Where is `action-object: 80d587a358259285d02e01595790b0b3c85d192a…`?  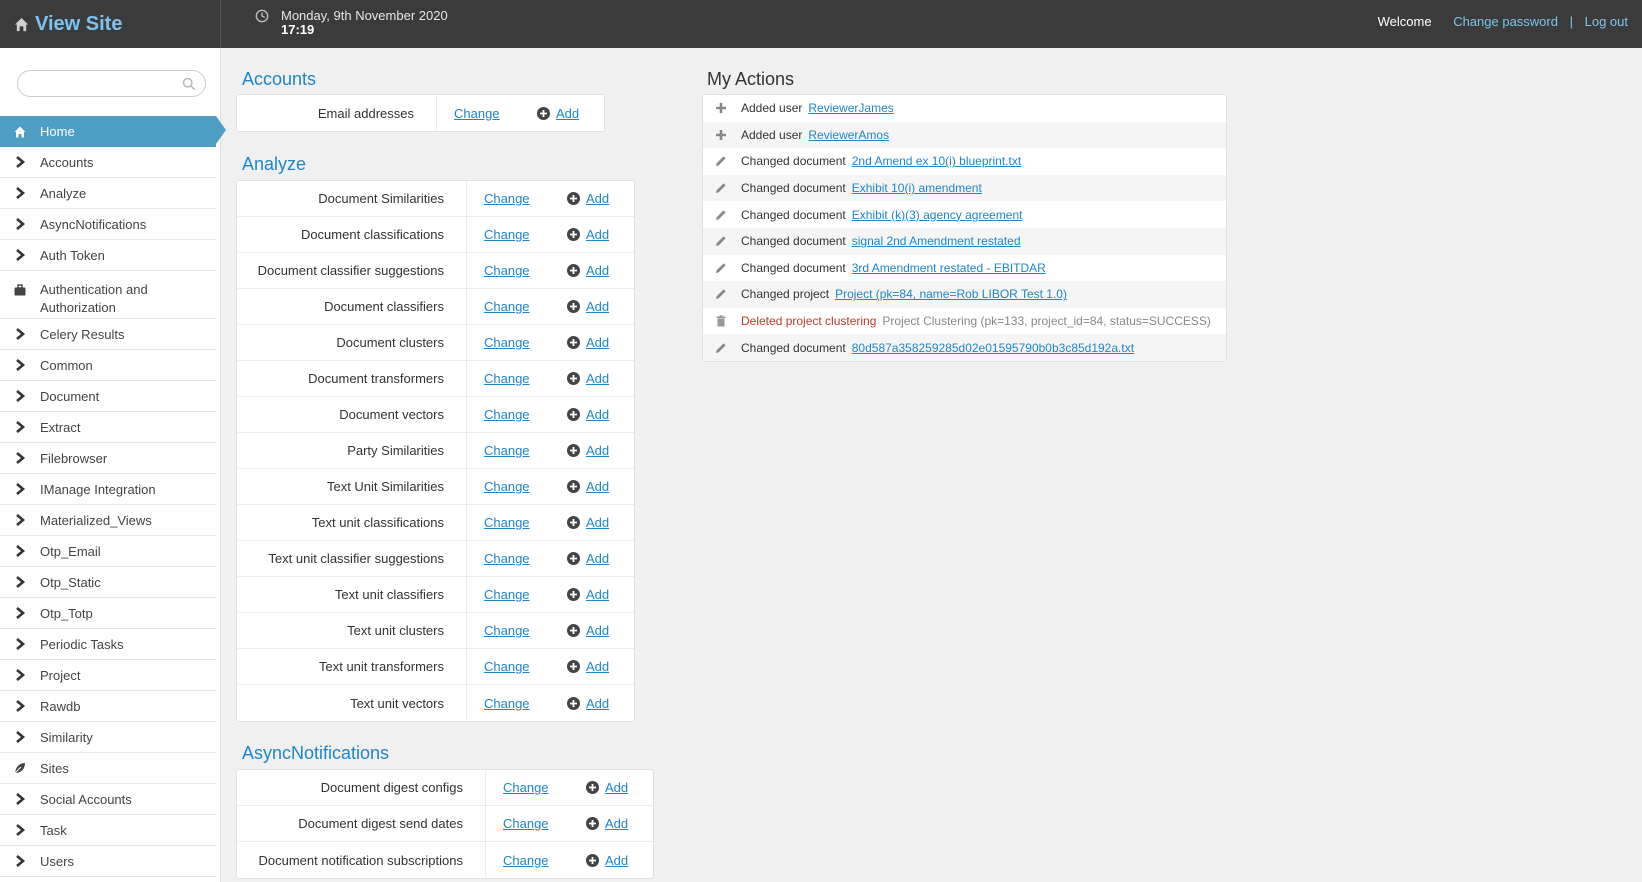
action-object: 80d587a358259285d02e01595790b0b3c85d192a… is located at coordinates (993, 348).